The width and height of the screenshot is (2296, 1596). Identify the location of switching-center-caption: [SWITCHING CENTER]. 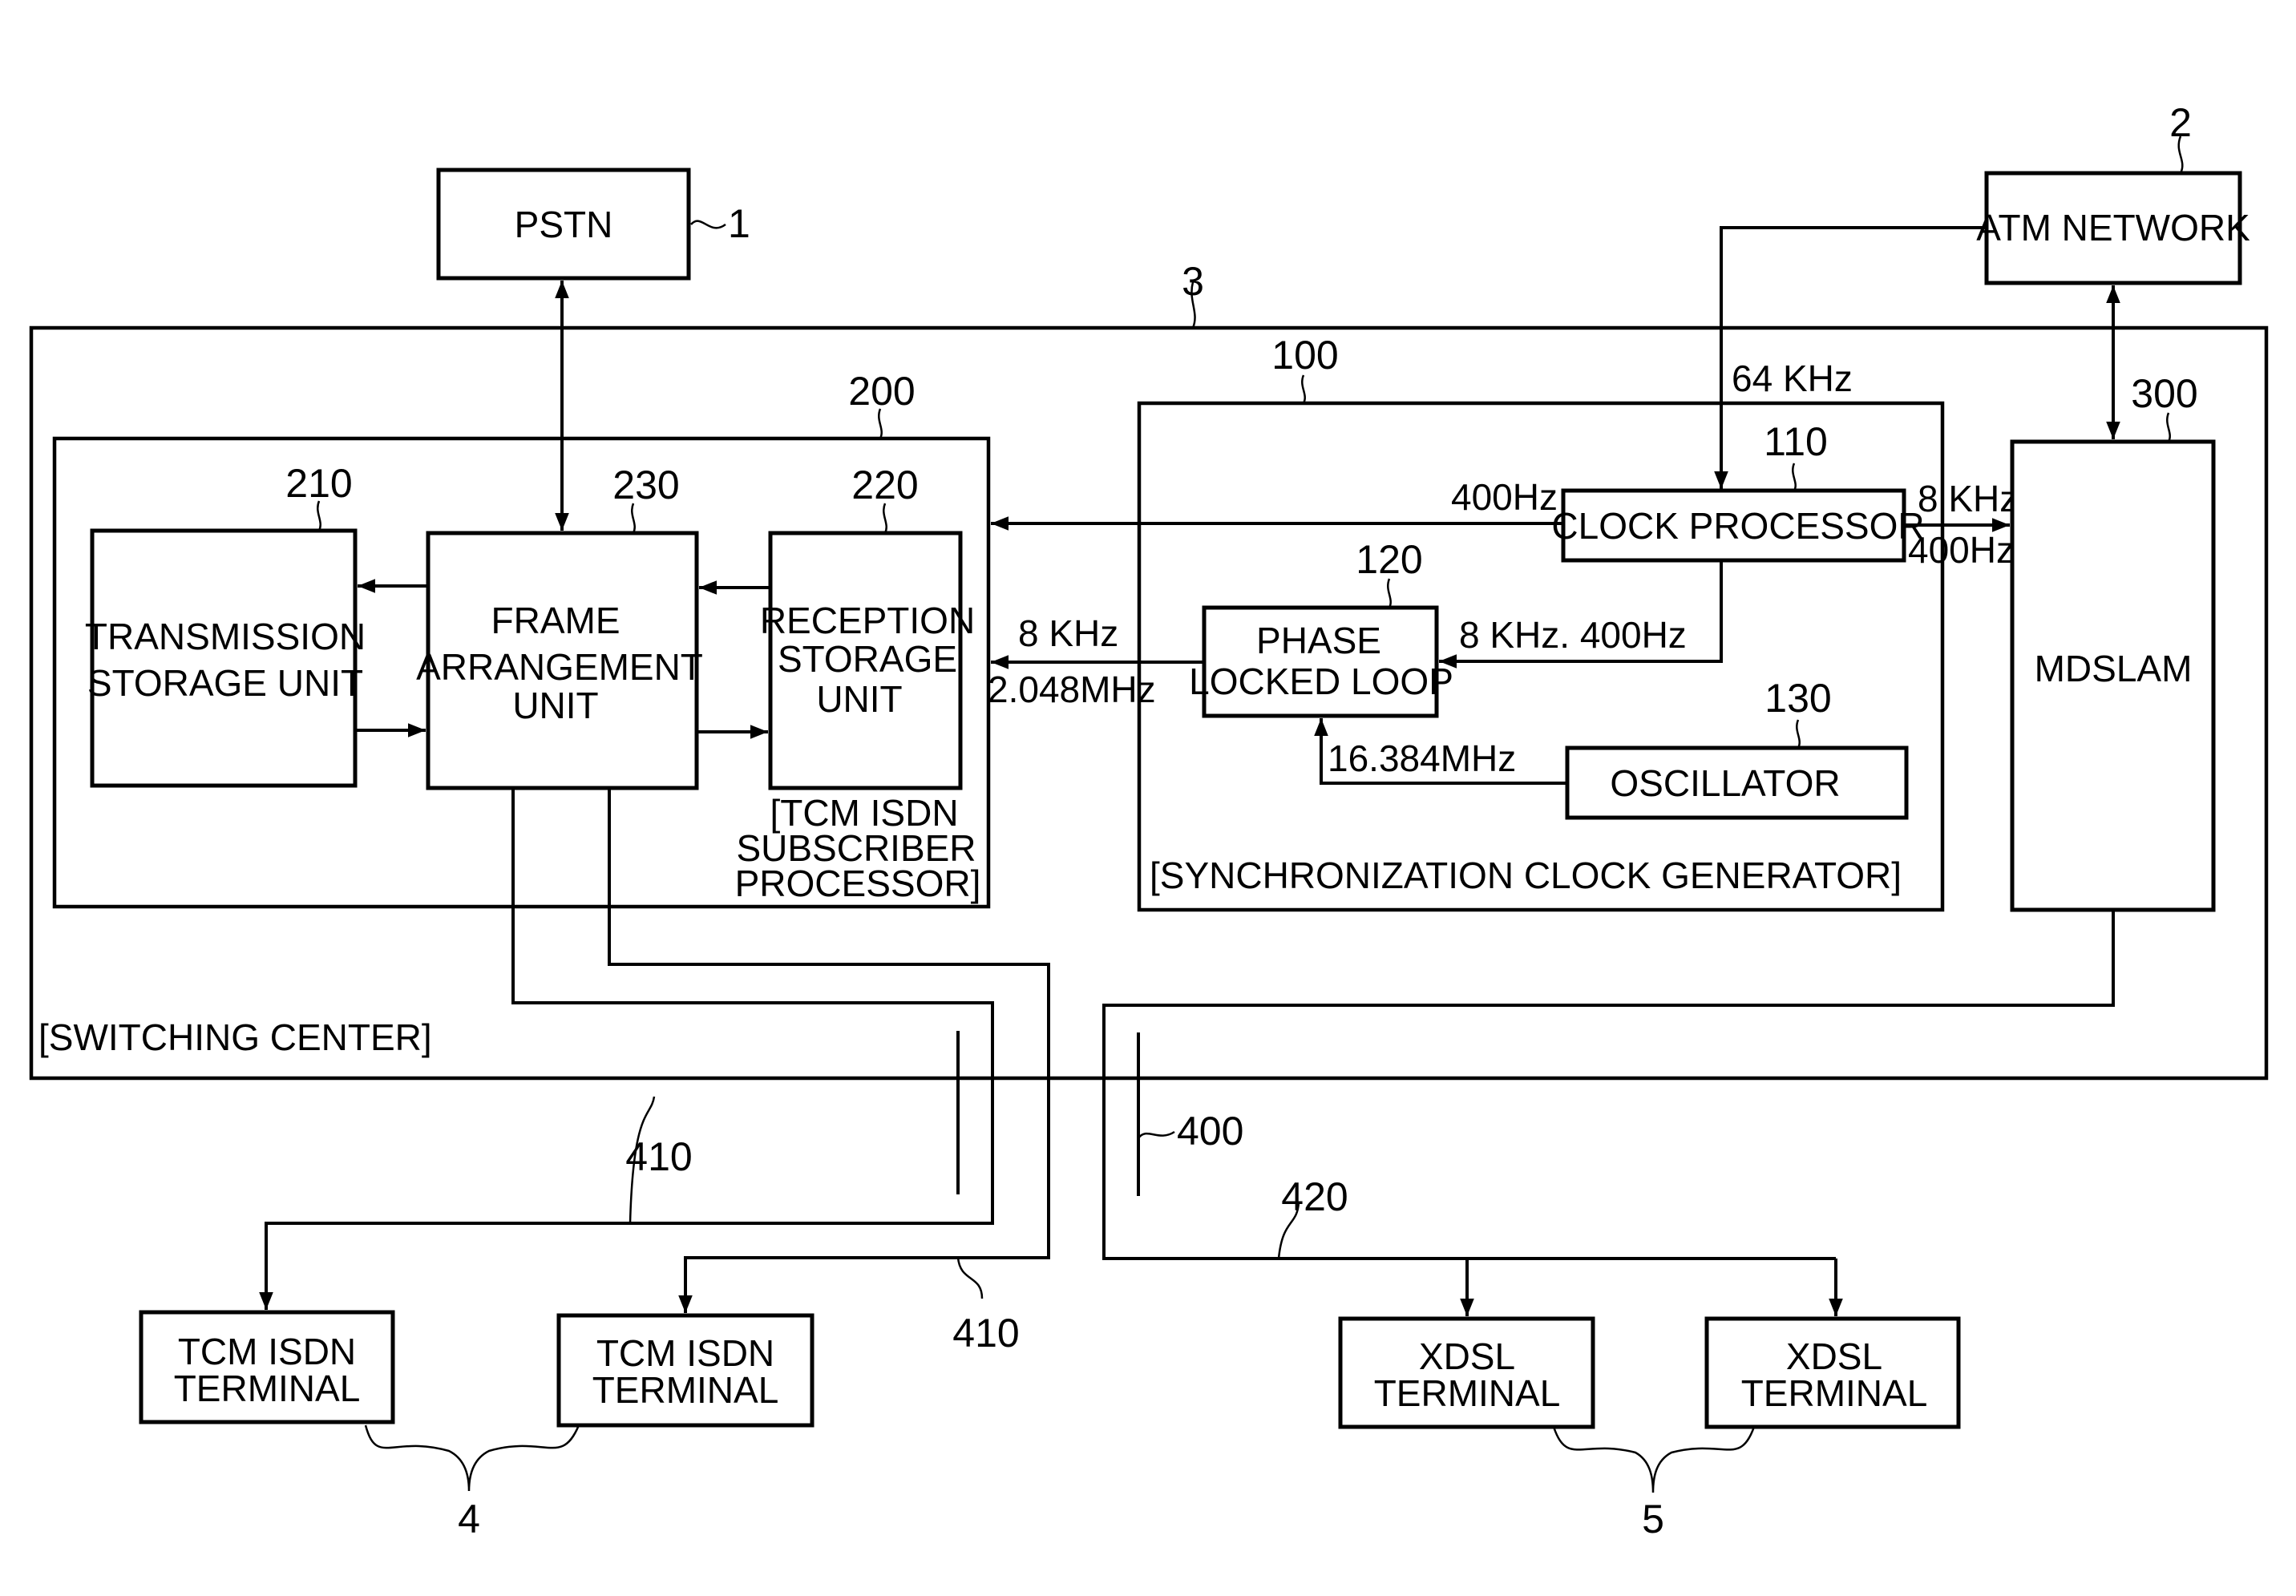
(235, 1037).